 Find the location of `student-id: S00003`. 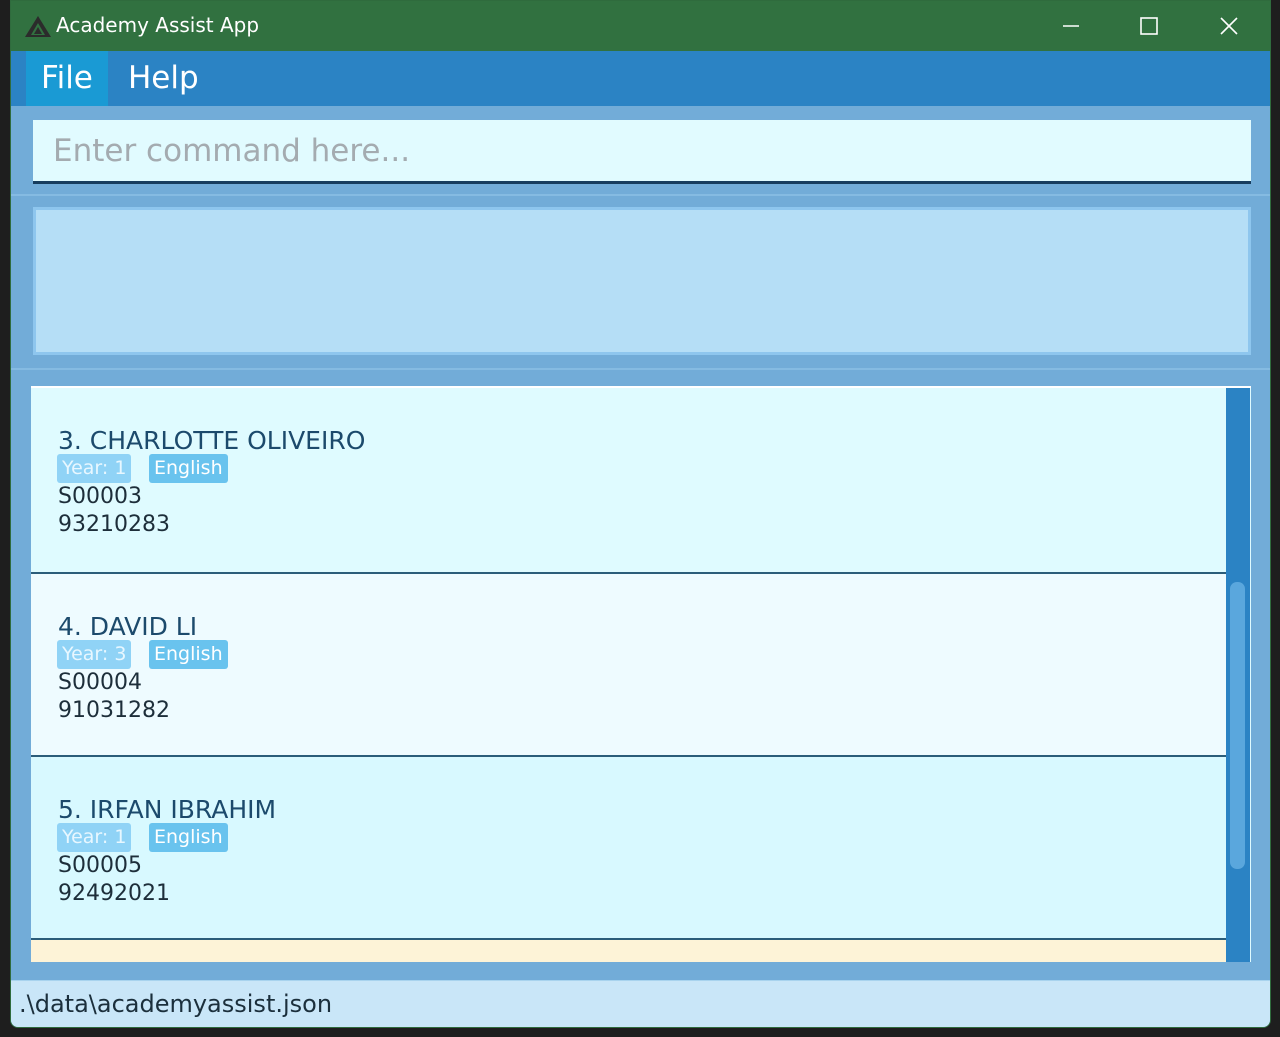

student-id: S00003 is located at coordinates (100, 496).